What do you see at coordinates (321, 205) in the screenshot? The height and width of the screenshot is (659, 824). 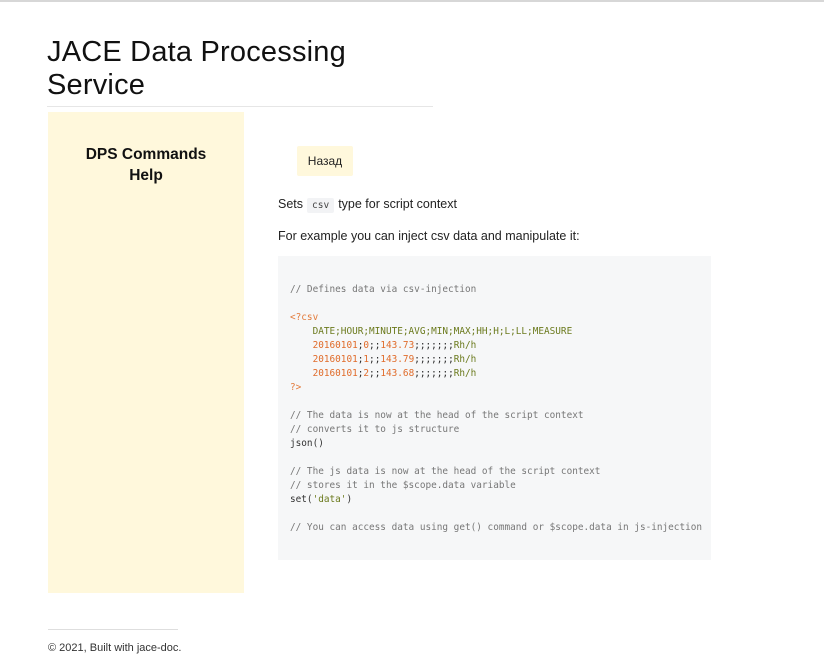 I see `inline-code-csv: csv` at bounding box center [321, 205].